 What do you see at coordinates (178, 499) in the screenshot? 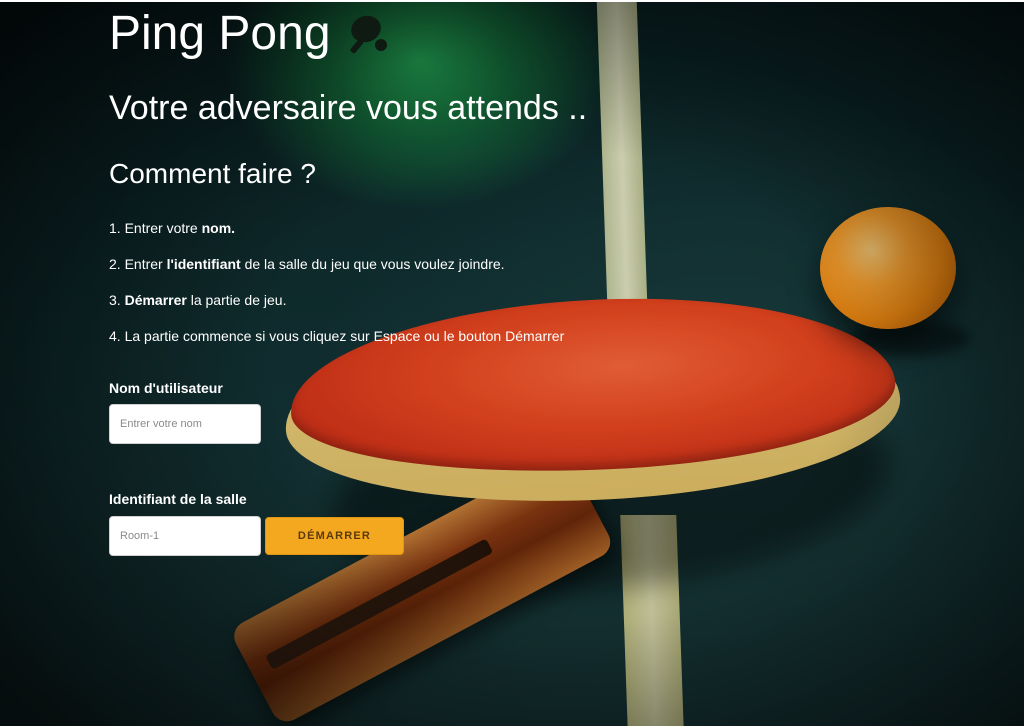
I see `room-id-label: Identifiant de la salle` at bounding box center [178, 499].